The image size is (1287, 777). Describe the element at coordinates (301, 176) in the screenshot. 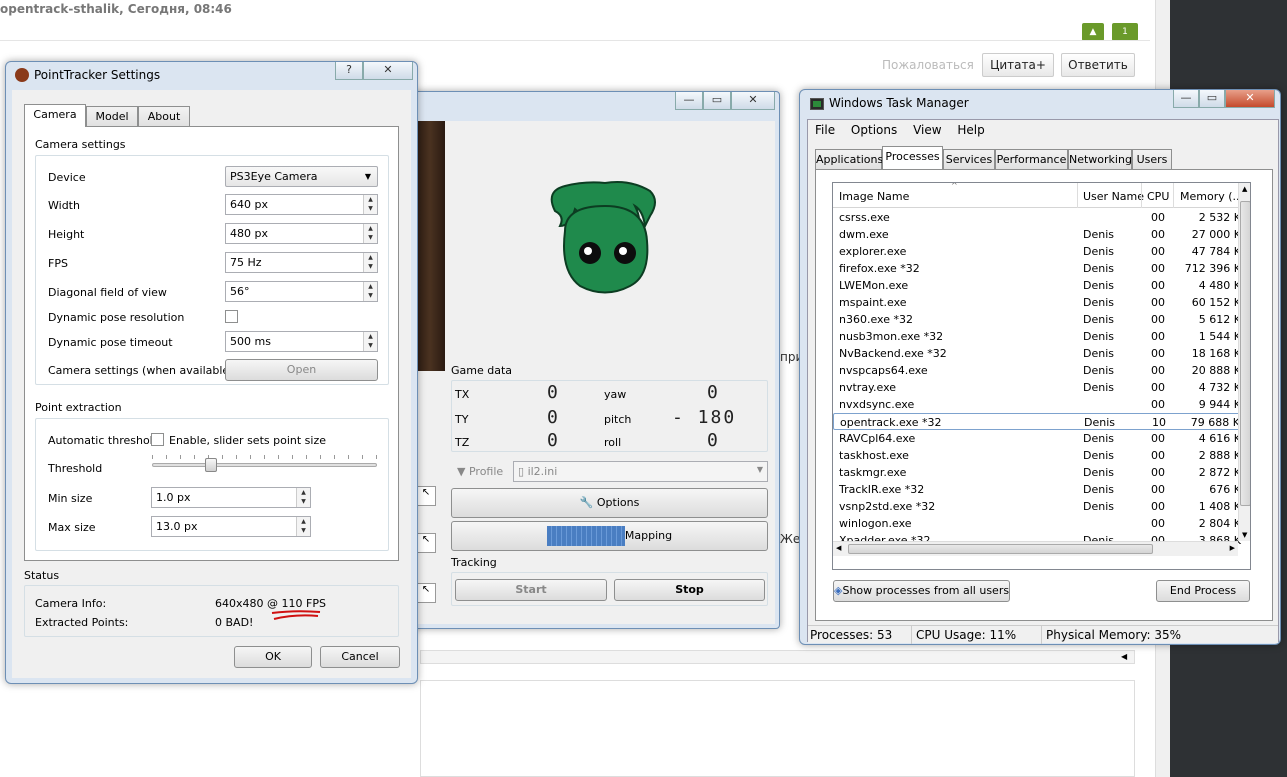

I see `device-select: PS3Eye Camera ▼` at that location.